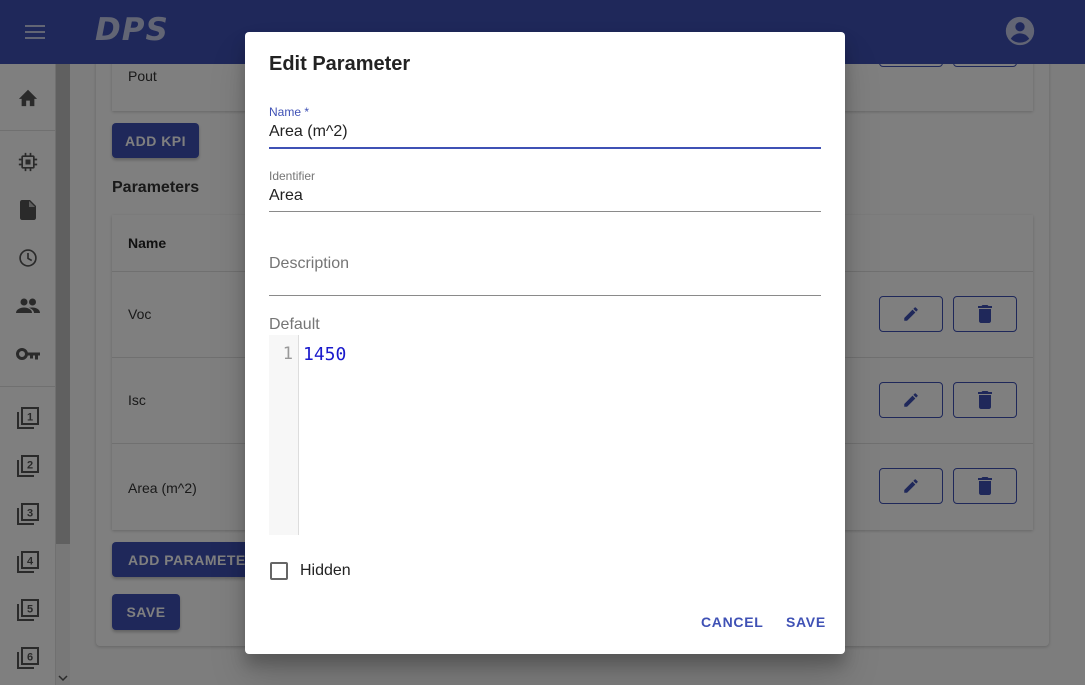 This screenshot has height=685, width=1085. Describe the element at coordinates (287, 354) in the screenshot. I see `line-number: 1` at that location.